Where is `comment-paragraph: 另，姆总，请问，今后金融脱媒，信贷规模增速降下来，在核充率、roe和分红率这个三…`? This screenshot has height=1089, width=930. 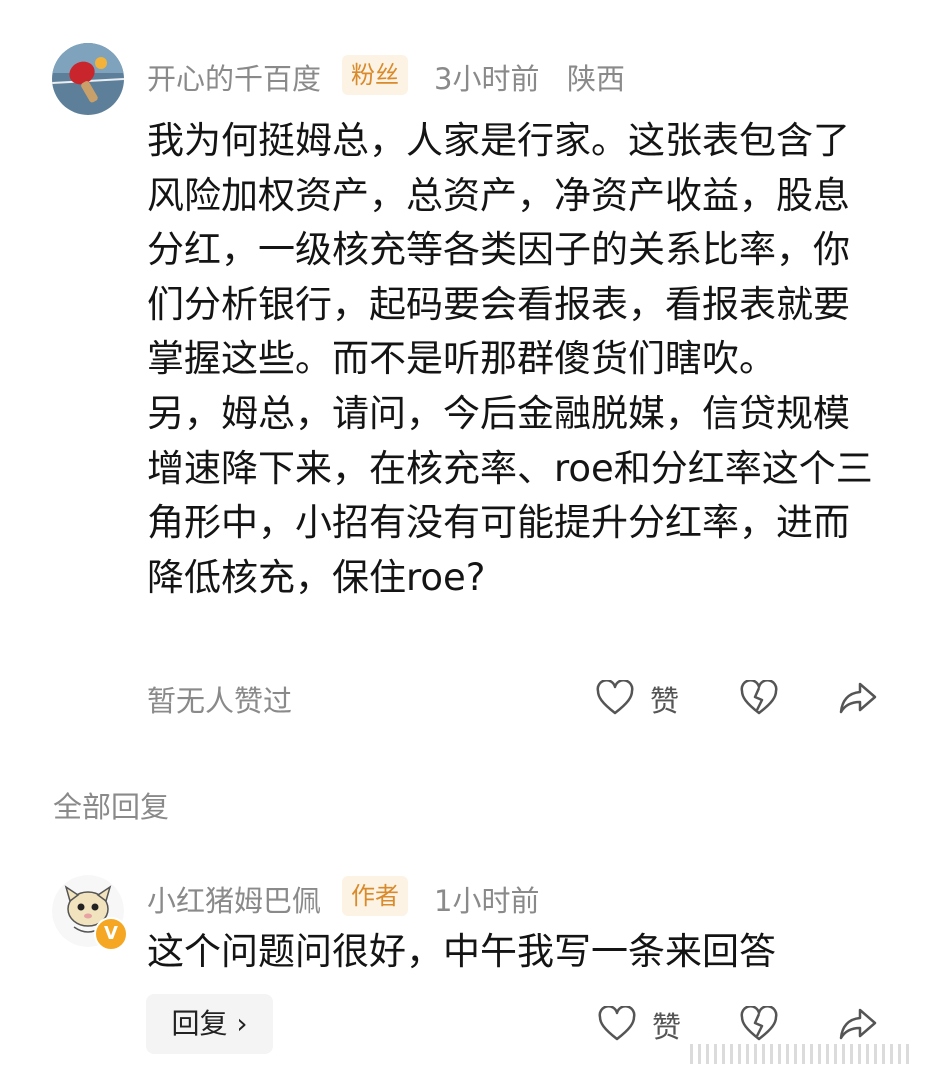 comment-paragraph: 另，姆总，请问，今后金融脱媒，信贷规模增速降下来，在核充率、roe和分红率这个三… is located at coordinates (510, 495).